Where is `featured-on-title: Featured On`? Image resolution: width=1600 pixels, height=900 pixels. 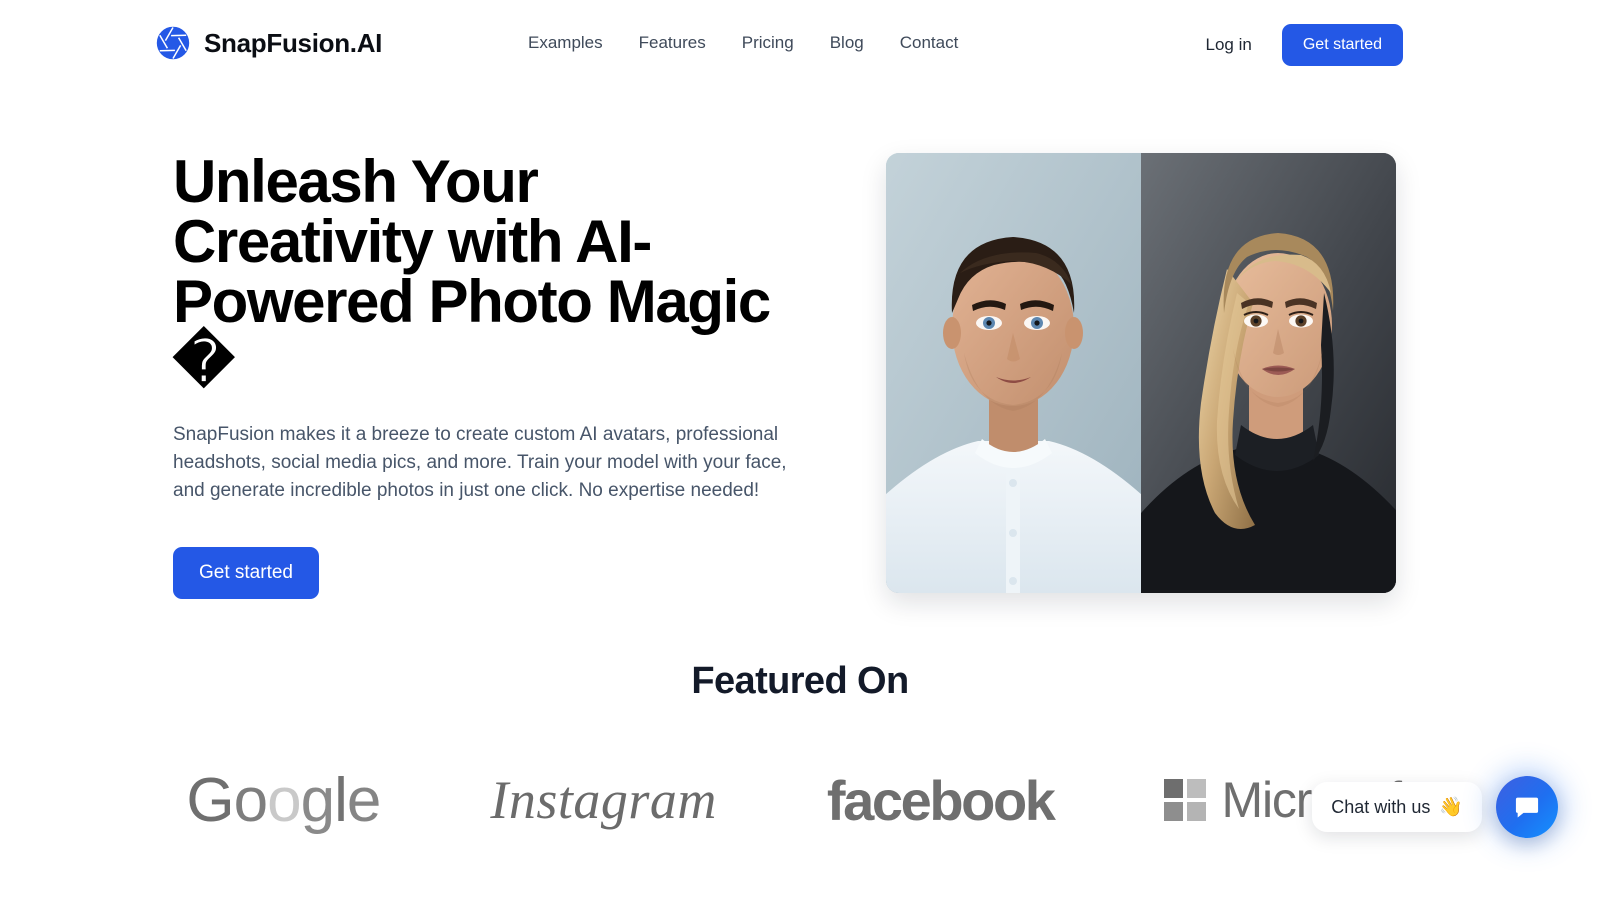 featured-on-title: Featured On is located at coordinates (800, 681).